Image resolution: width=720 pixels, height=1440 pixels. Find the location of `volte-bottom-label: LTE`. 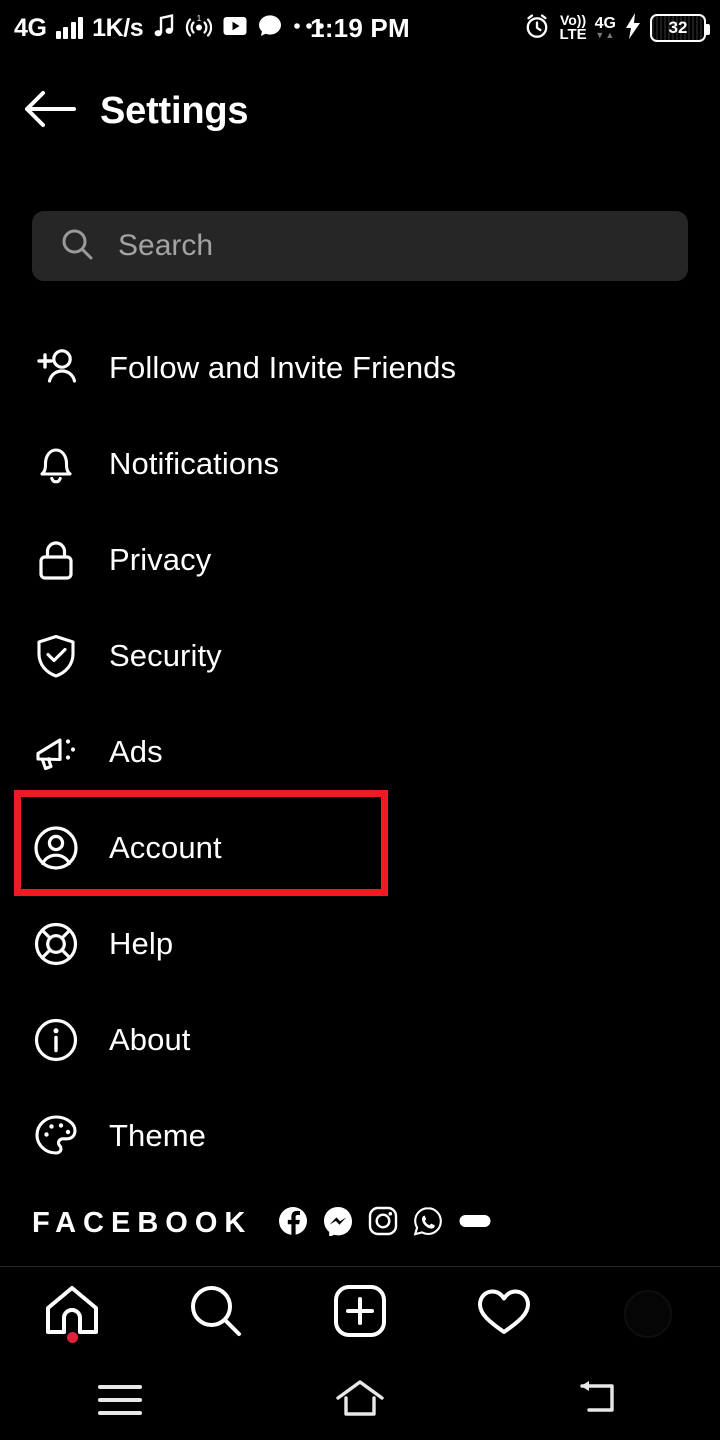

volte-bottom-label: LTE is located at coordinates (573, 34).